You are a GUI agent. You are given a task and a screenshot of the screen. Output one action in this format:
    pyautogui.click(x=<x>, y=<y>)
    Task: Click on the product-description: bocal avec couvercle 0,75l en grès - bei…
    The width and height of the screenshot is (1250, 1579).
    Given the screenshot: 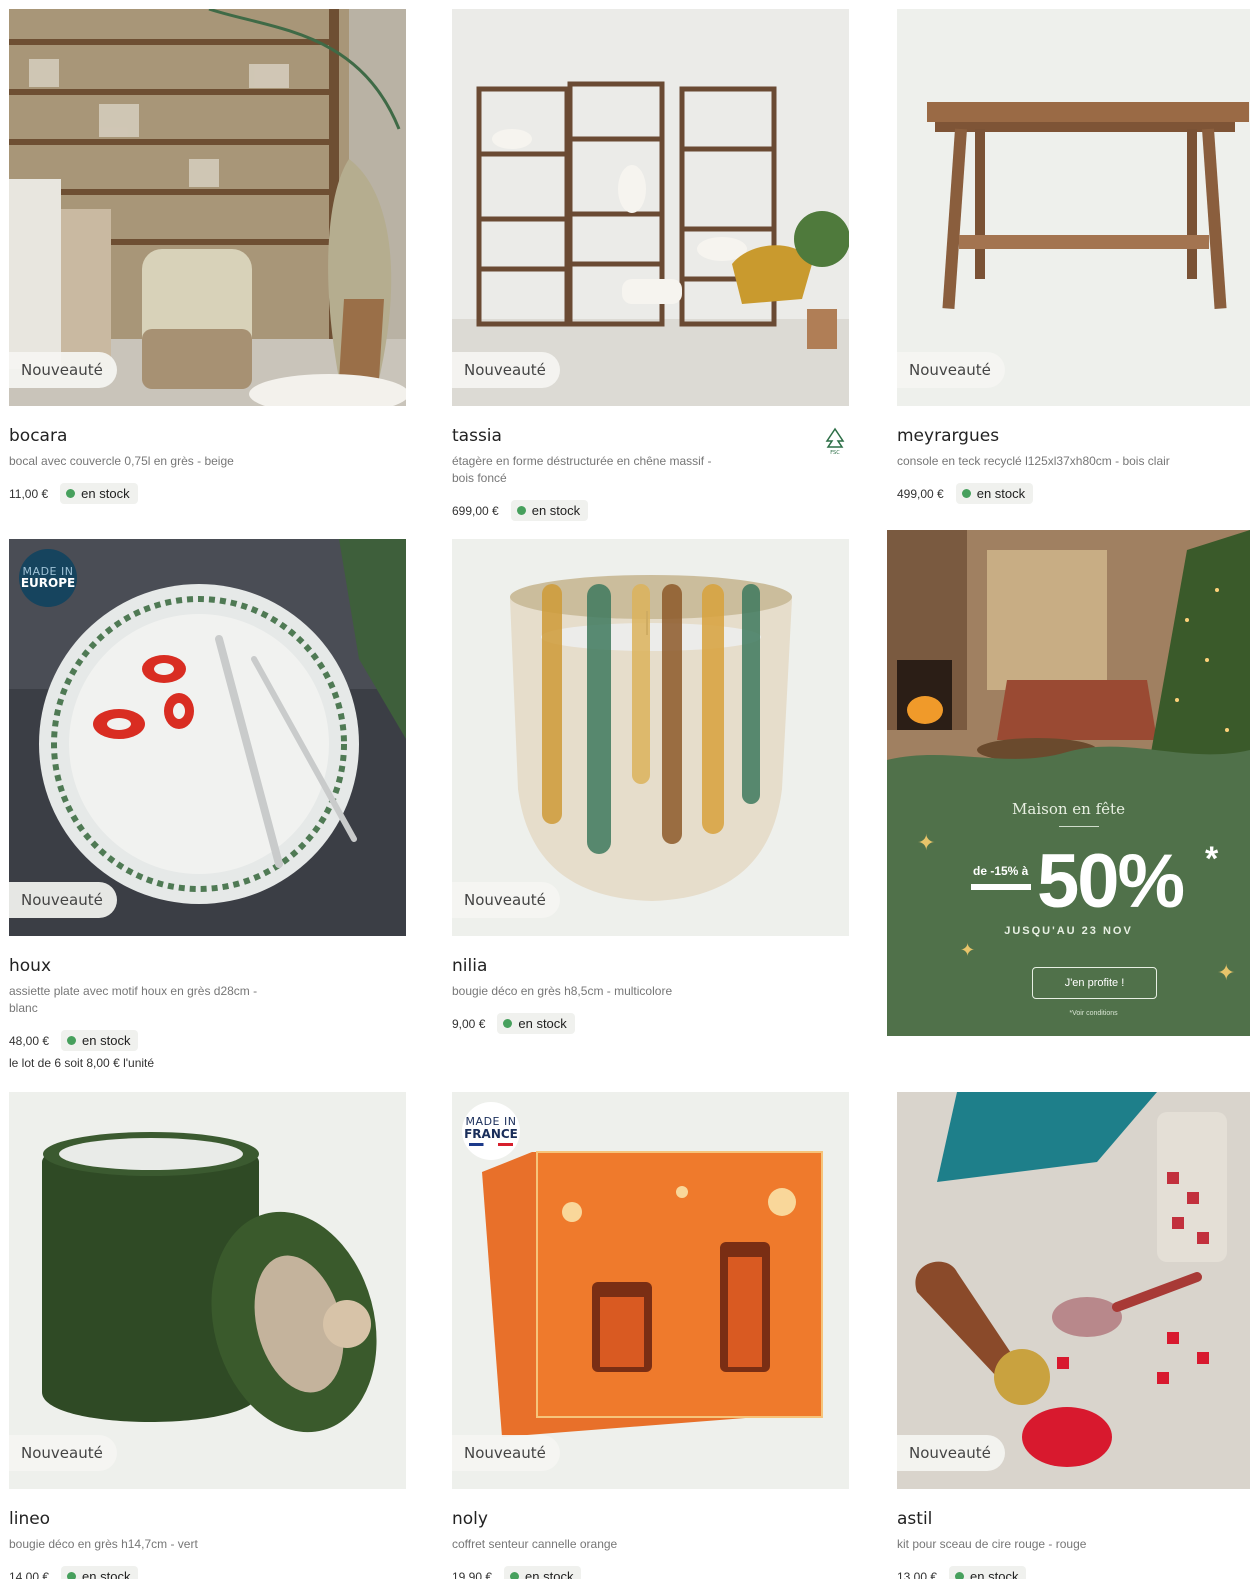 What is the action you would take?
    pyautogui.click(x=121, y=461)
    